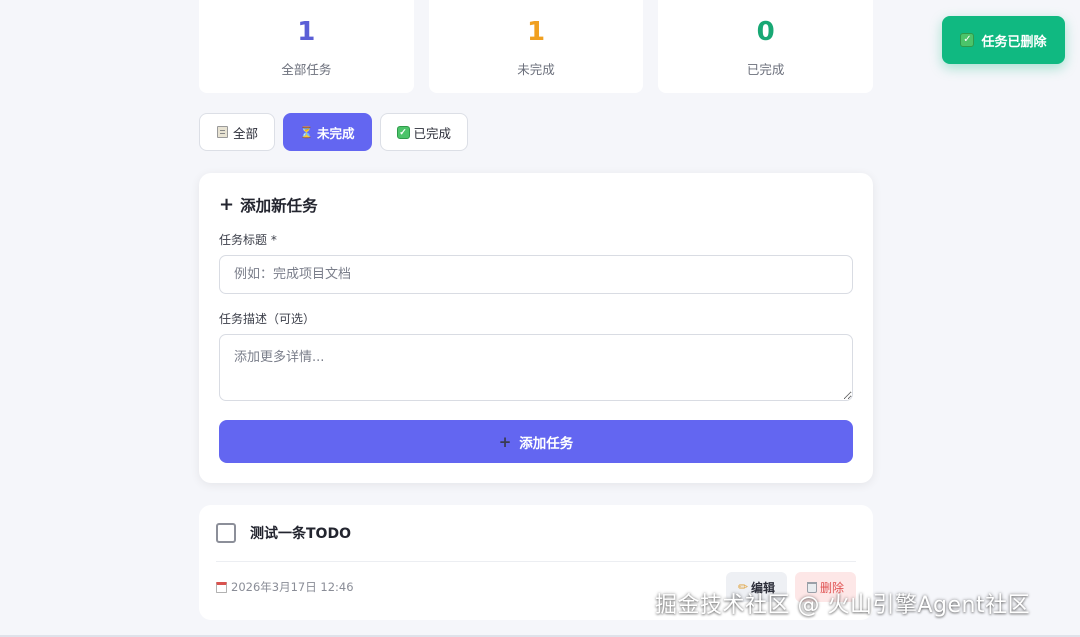 The height and width of the screenshot is (637, 1080). I want to click on todo-header: 测试一条TODO, so click(536, 533).